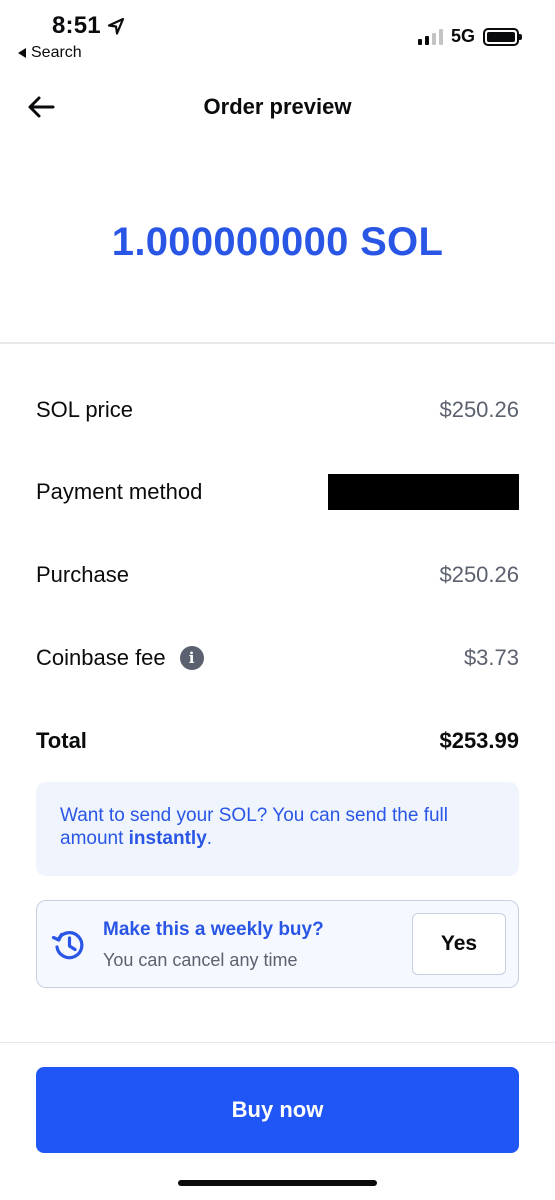  I want to click on page-title: Order preview, so click(277, 106).